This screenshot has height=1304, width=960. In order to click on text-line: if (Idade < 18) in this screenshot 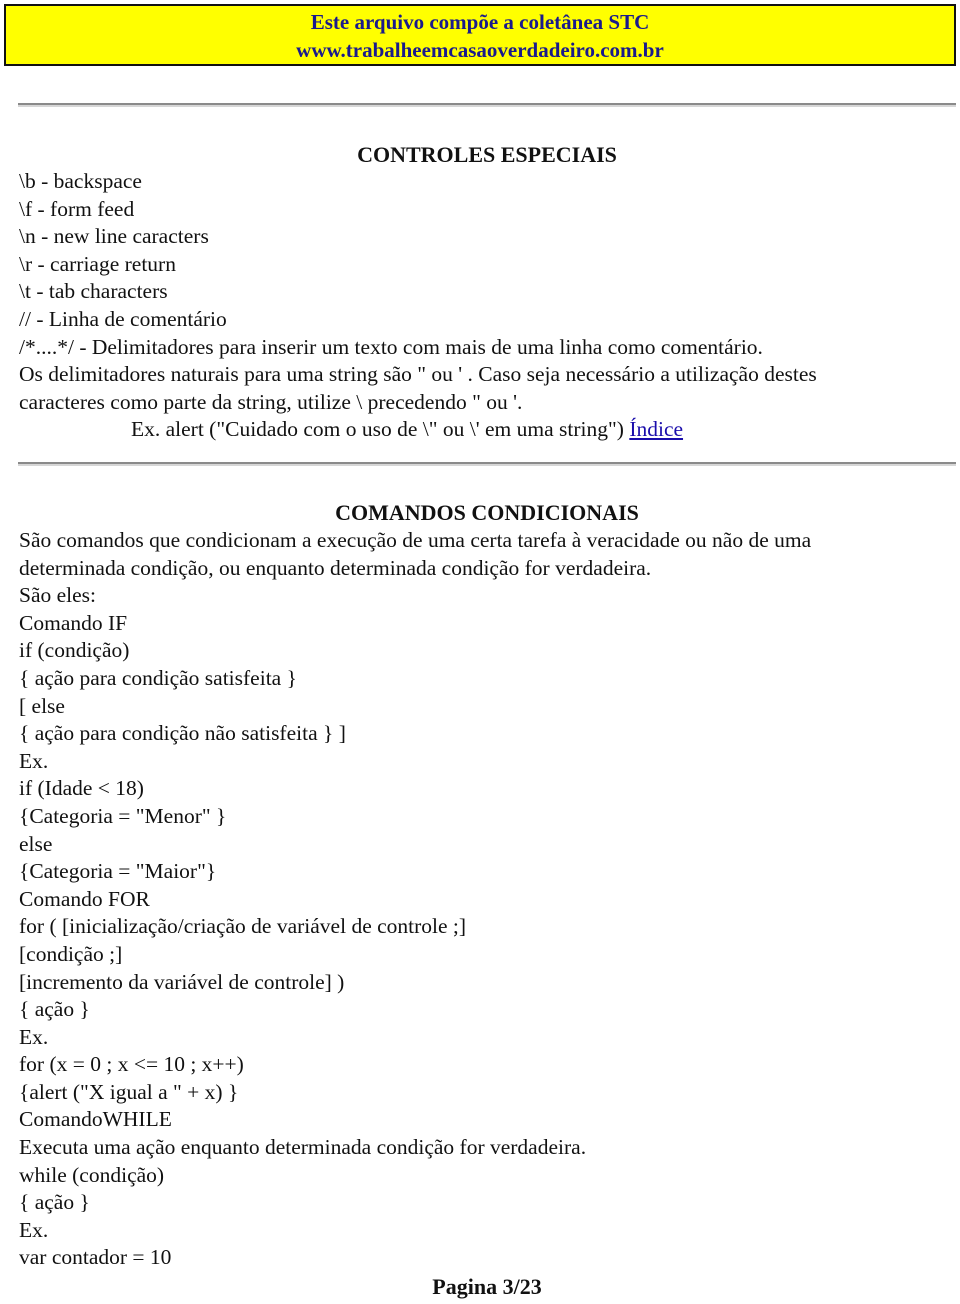, I will do `click(81, 788)`.